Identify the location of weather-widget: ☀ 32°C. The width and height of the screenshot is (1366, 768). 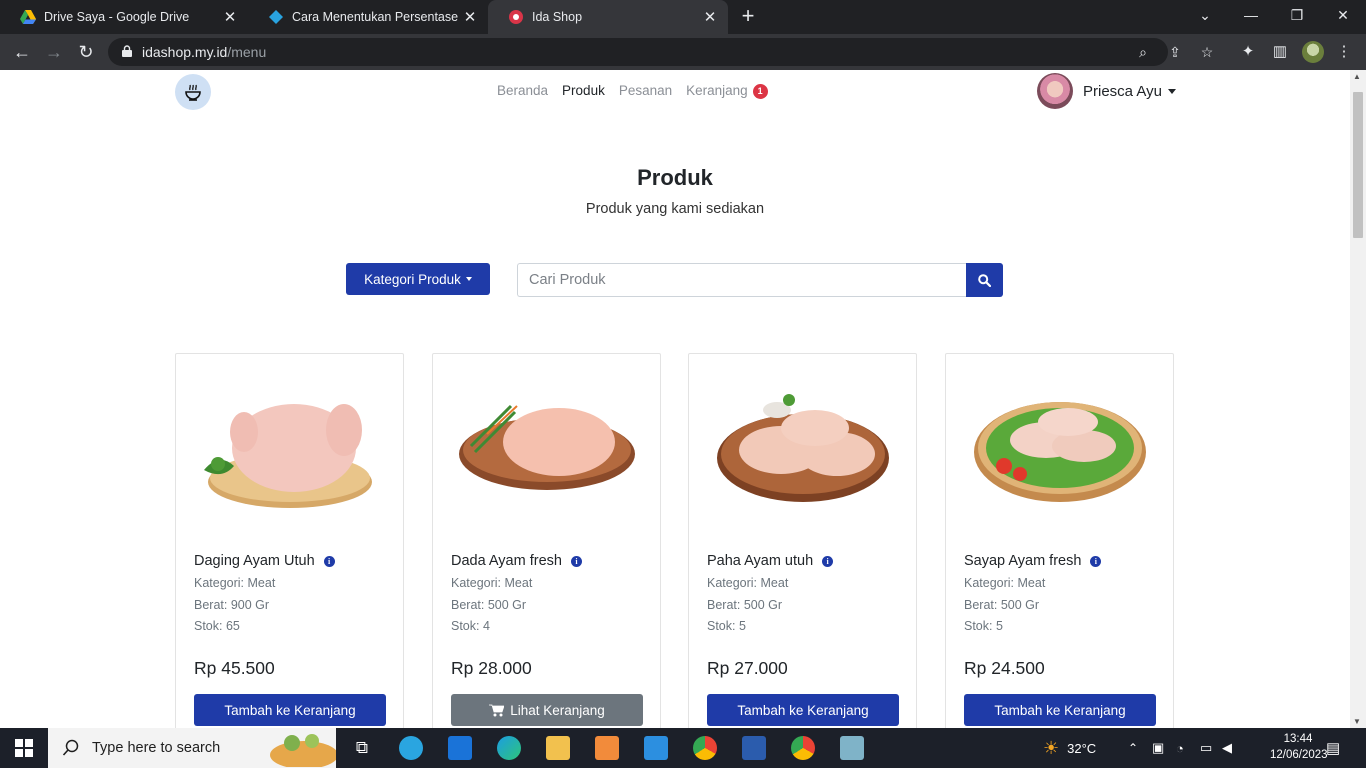
(1069, 748).